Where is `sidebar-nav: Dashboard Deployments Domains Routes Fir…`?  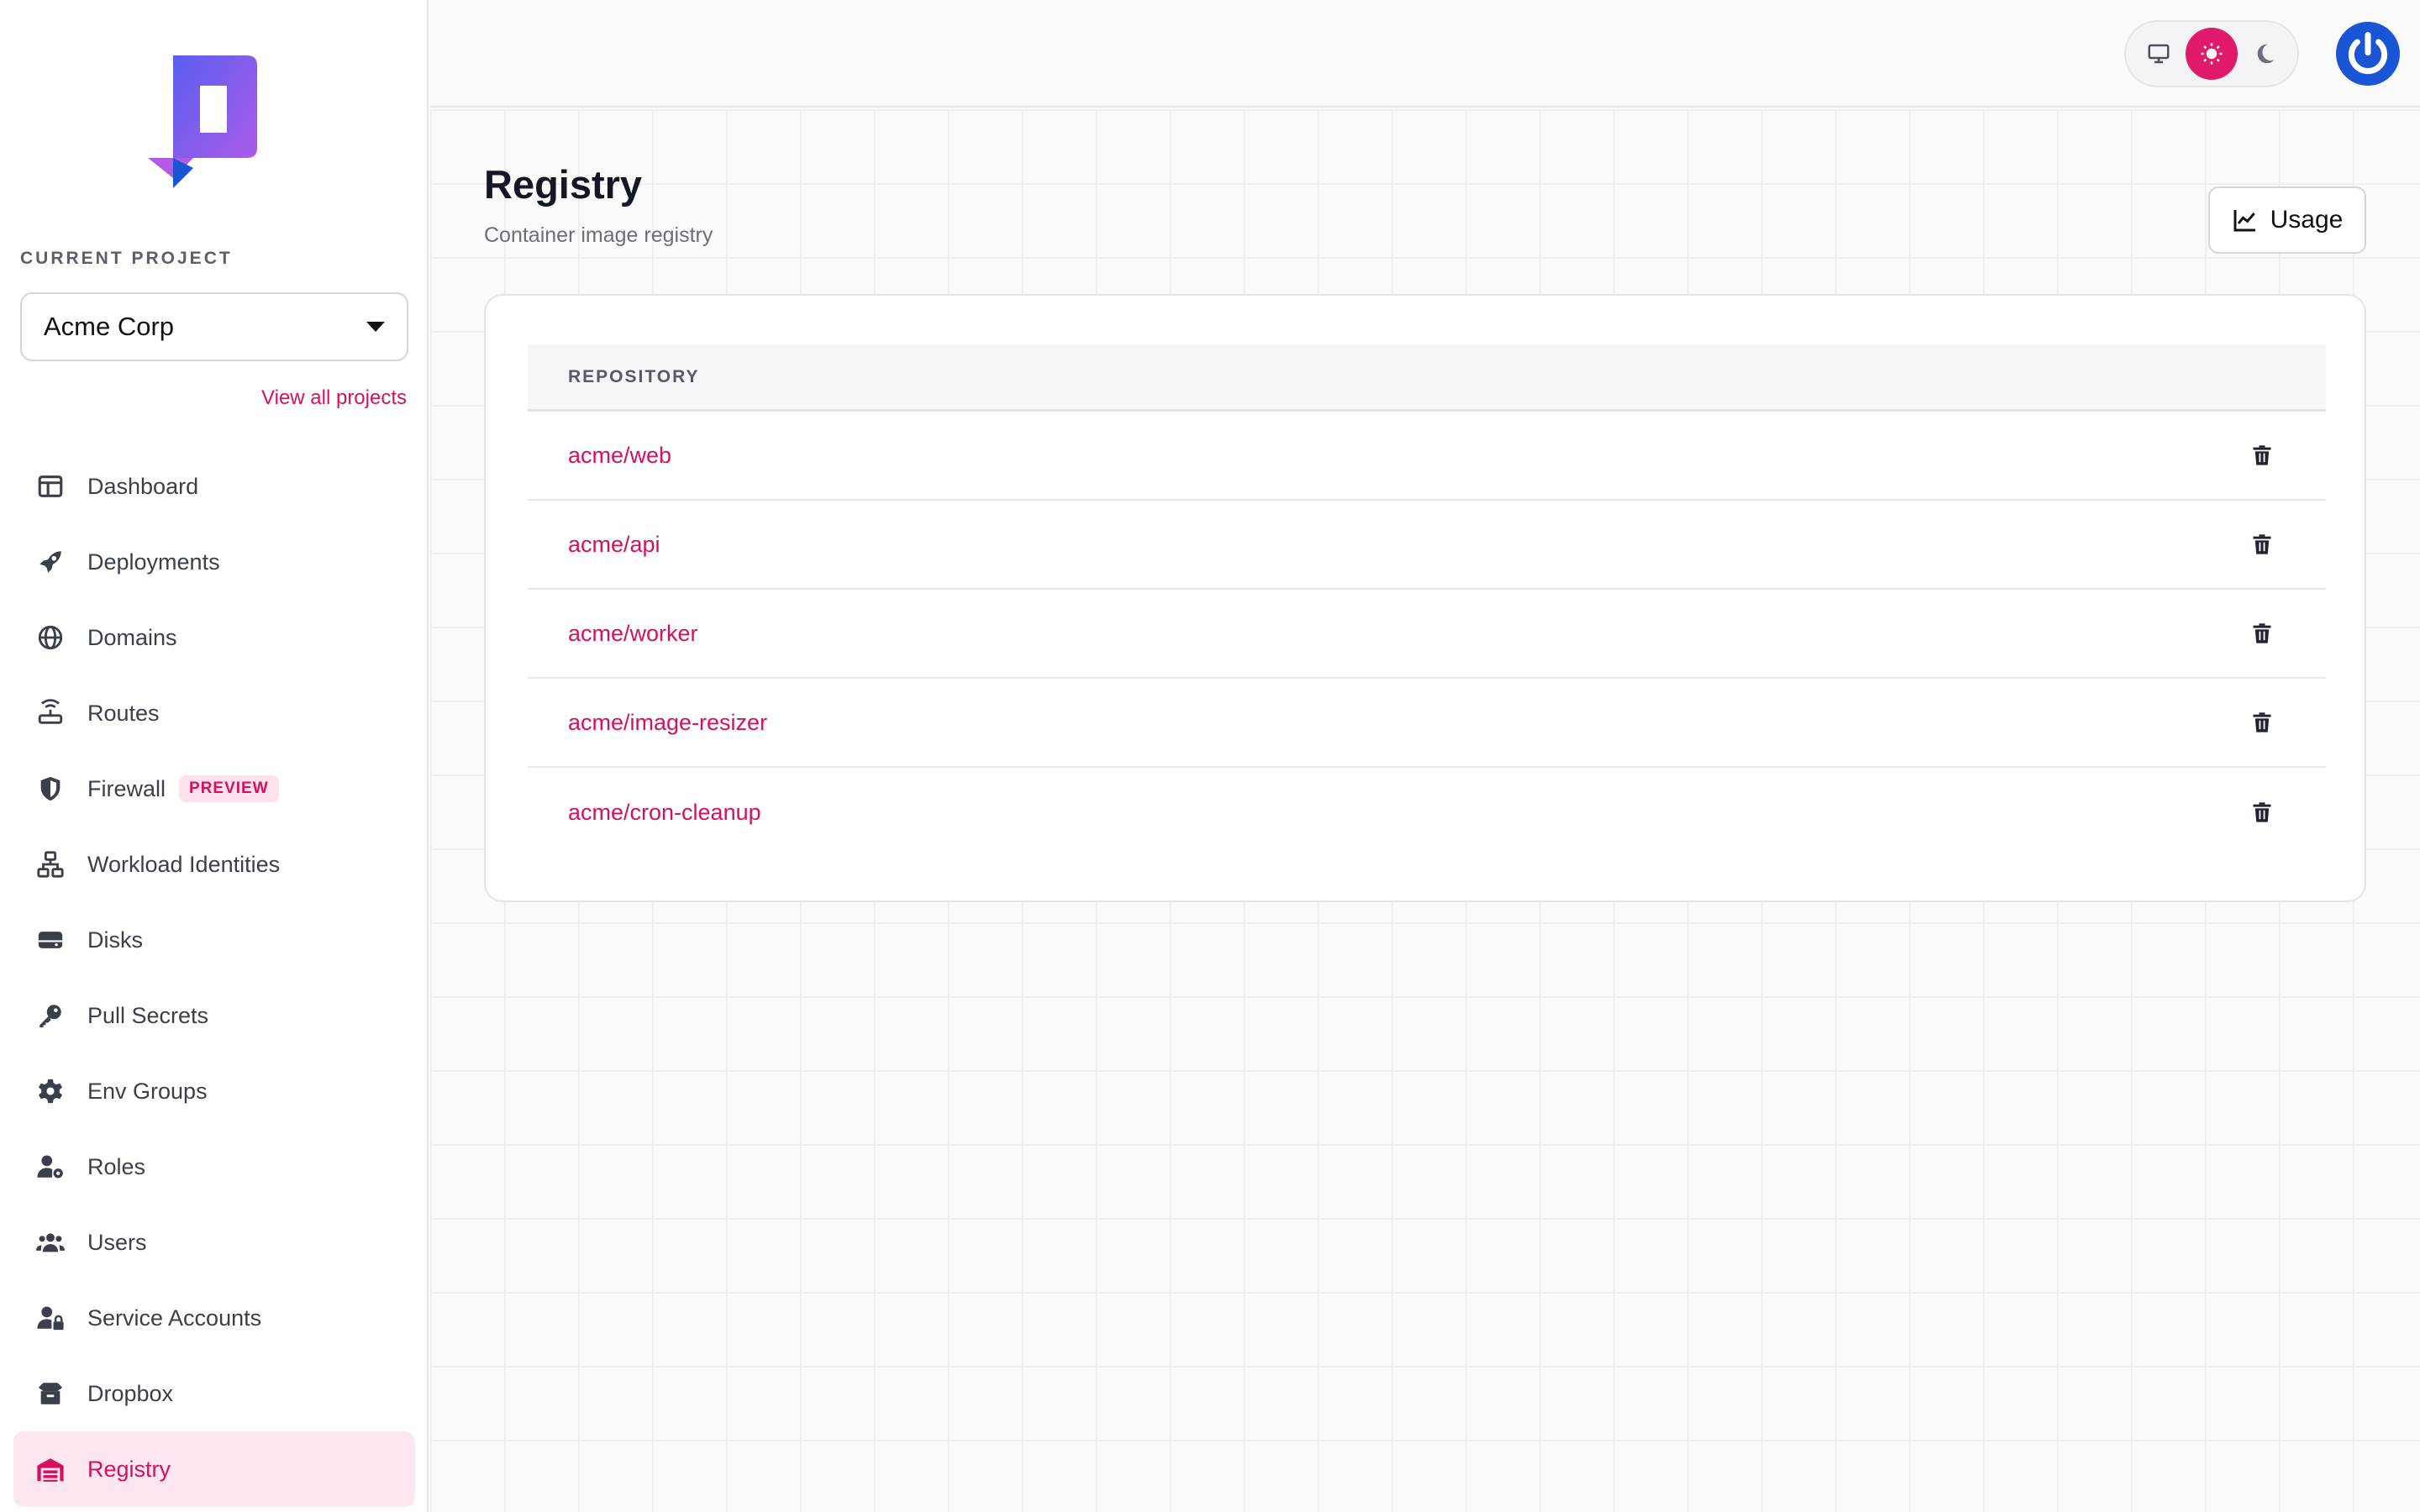 sidebar-nav: Dashboard Deployments Domains Routes Fir… is located at coordinates (214, 978).